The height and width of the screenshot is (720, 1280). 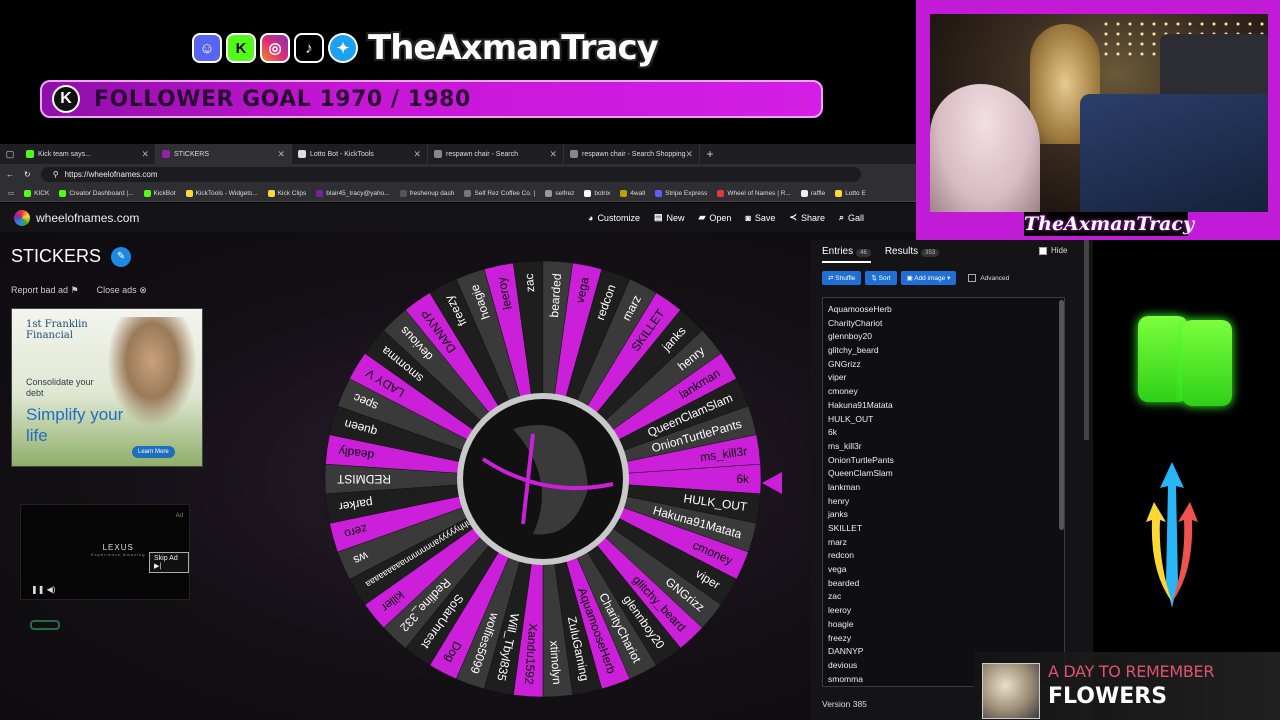 What do you see at coordinates (943, 310) in the screenshot?
I see `entry-line: AquamooseHerb` at bounding box center [943, 310].